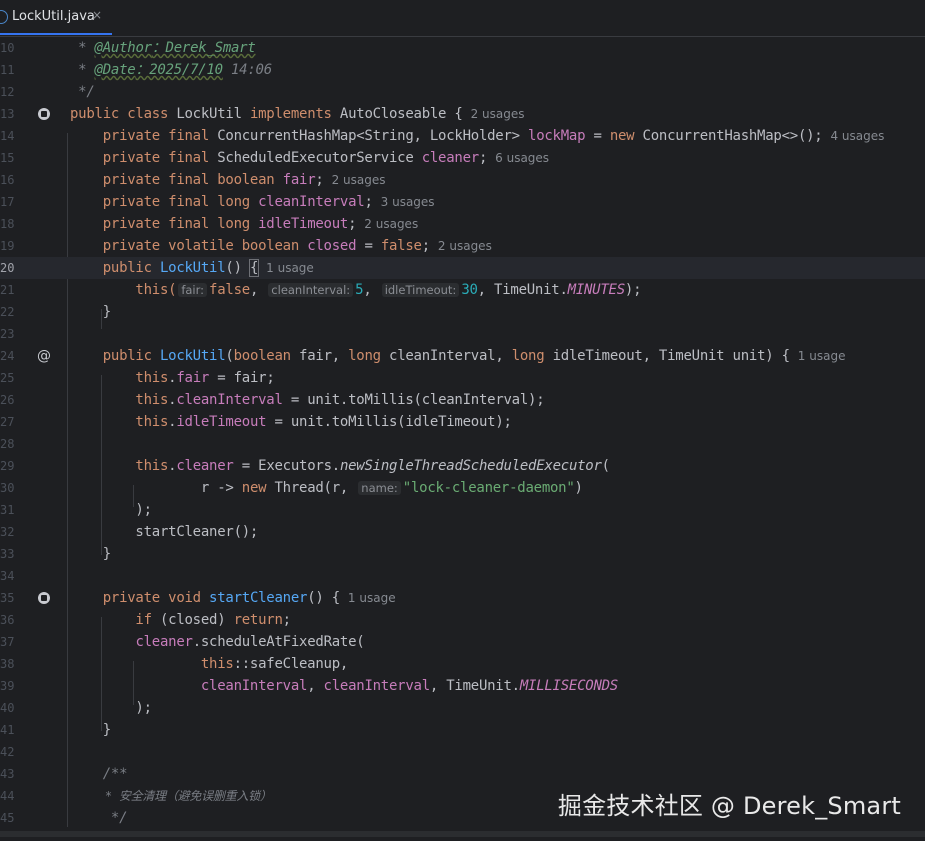  Describe the element at coordinates (462, 18) in the screenshot. I see `editor-tab-bar: LockUtil.java ×` at that location.